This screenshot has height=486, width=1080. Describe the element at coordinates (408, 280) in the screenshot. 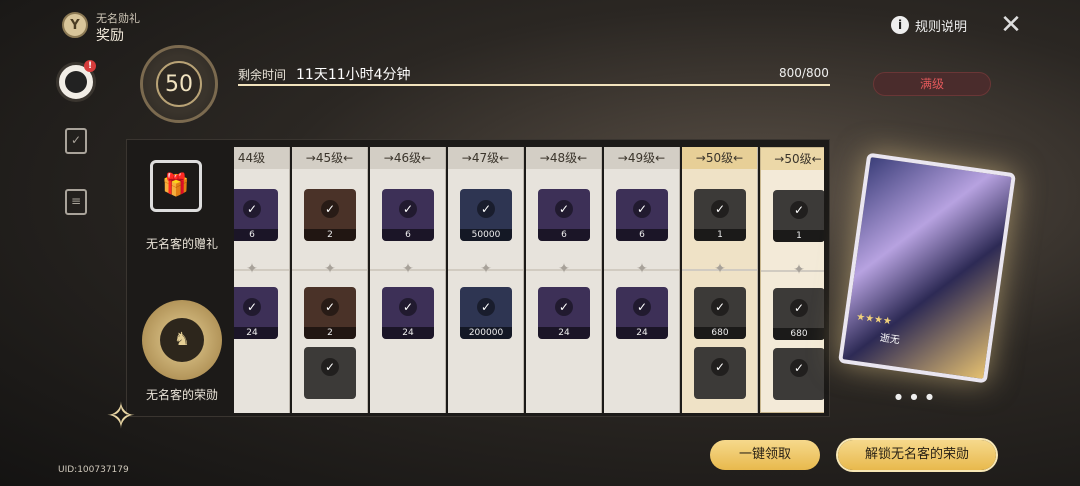

I see `level-column: →46级← ✦ ✓ 6 ✓ 24` at that location.